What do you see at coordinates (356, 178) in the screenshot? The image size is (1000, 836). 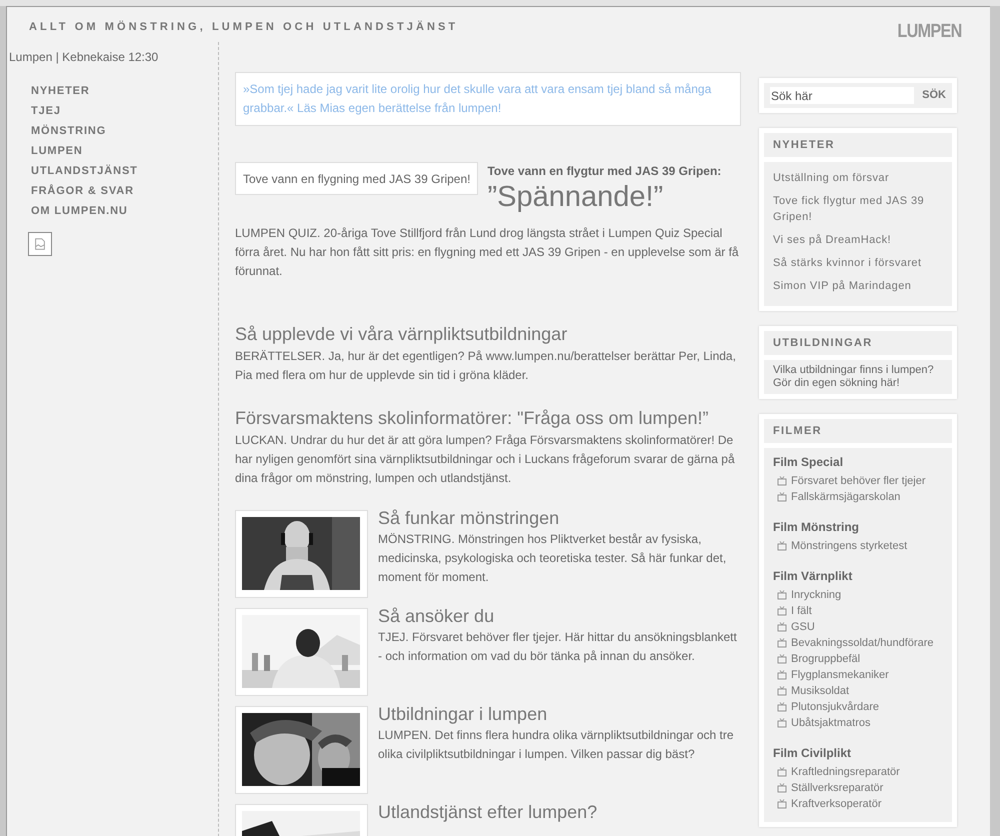 I see `image-caption: Tove vann en flygning med JAS 39 Gripen!` at bounding box center [356, 178].